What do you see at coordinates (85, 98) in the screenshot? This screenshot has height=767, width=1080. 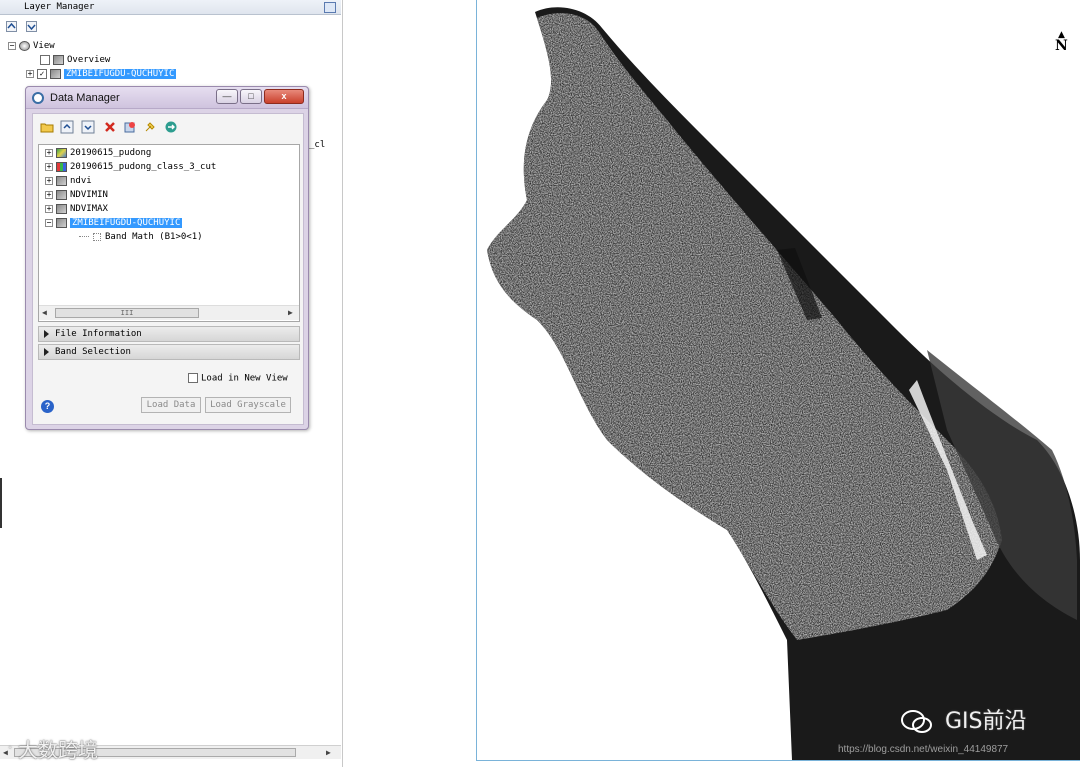 I see `dialog-title: Data Manager` at bounding box center [85, 98].